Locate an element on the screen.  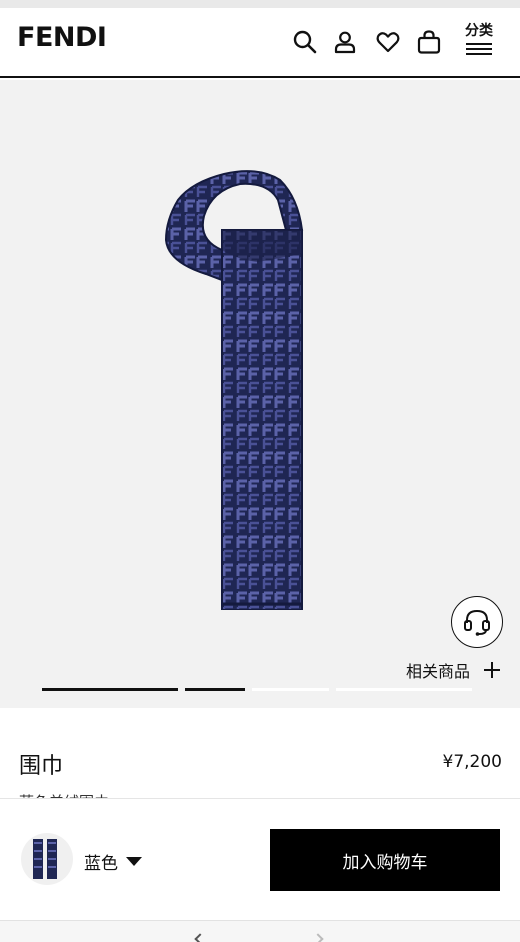
user-icon is located at coordinates (345, 42).